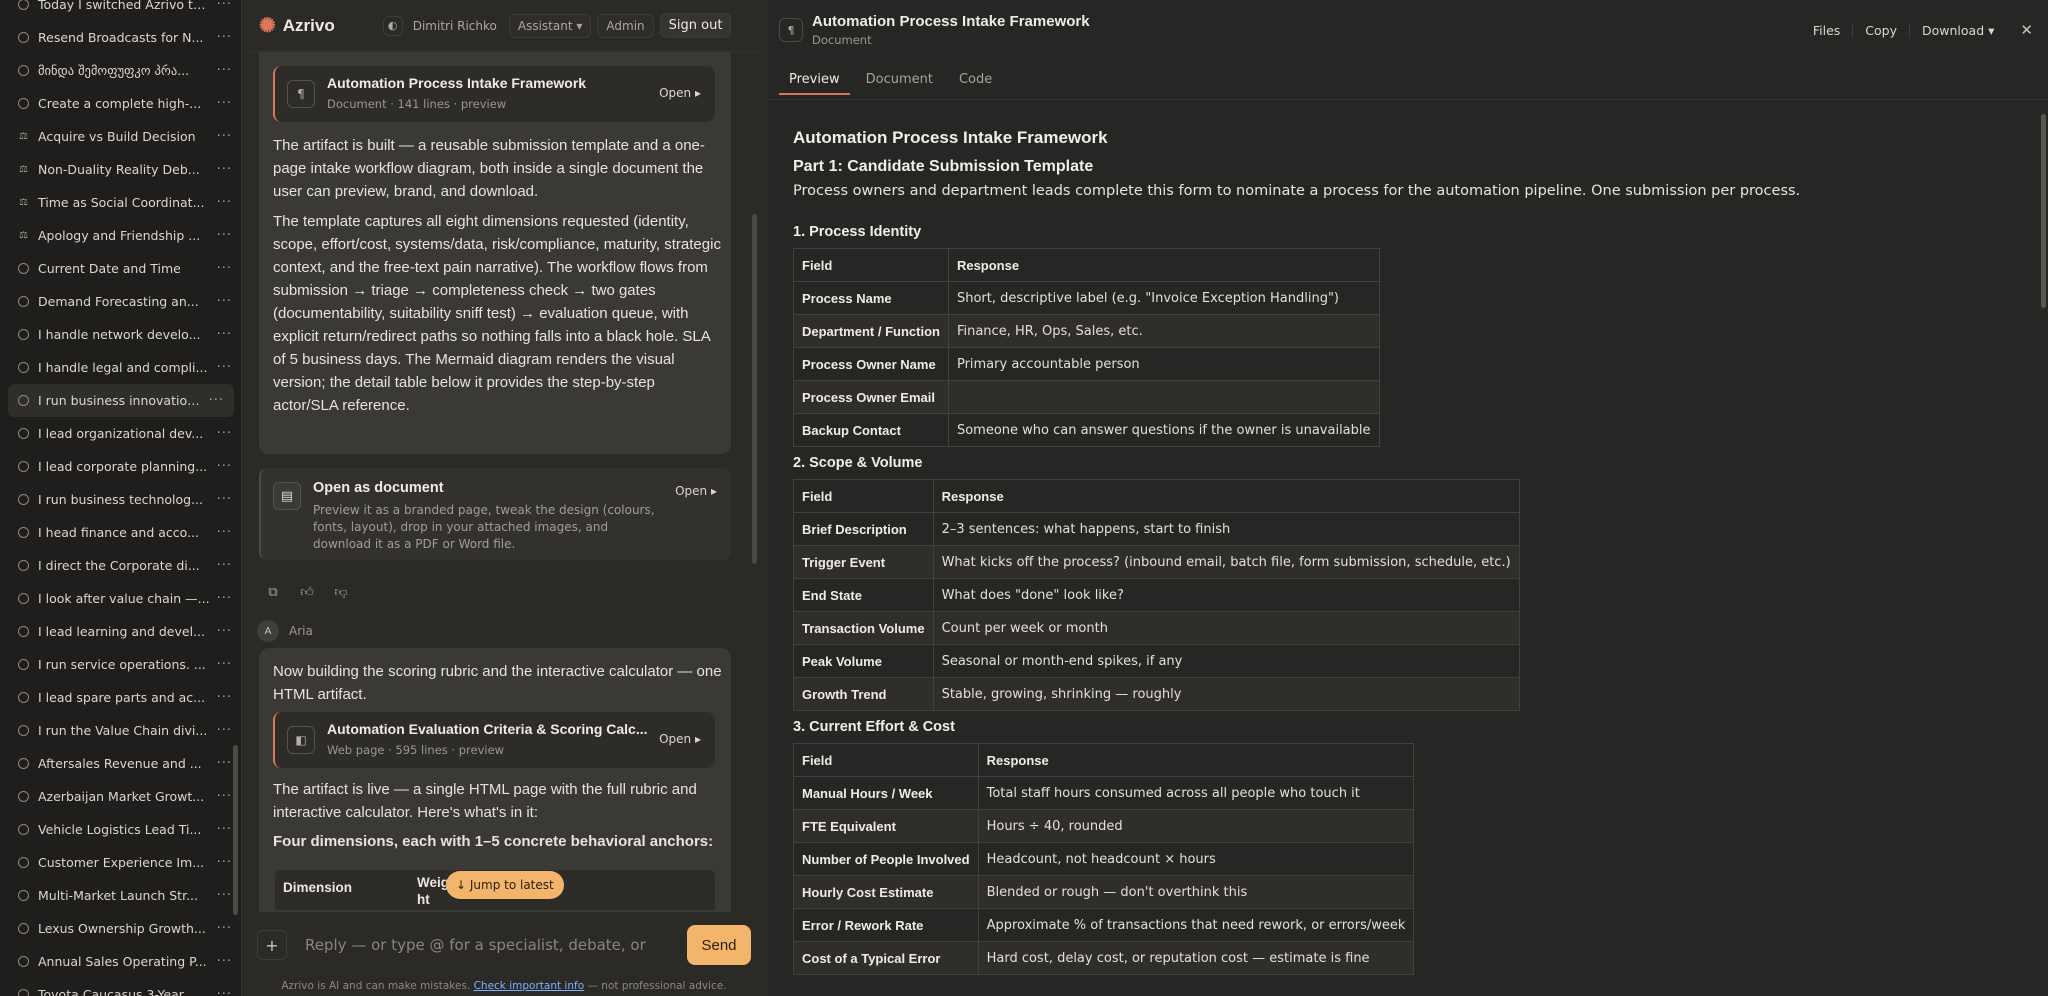  Describe the element at coordinates (696, 491) in the screenshot. I see `open-doc-button: Open ▸` at that location.